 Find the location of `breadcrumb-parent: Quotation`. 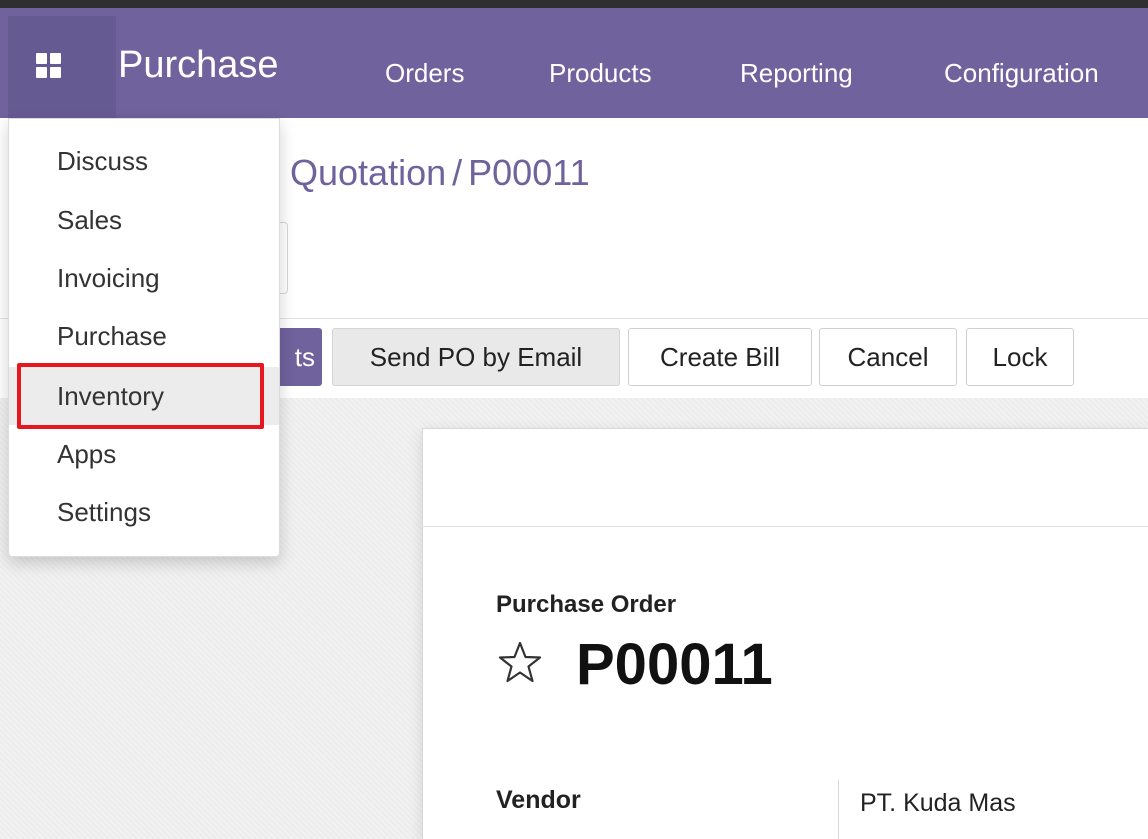

breadcrumb-parent: Quotation is located at coordinates (368, 172).